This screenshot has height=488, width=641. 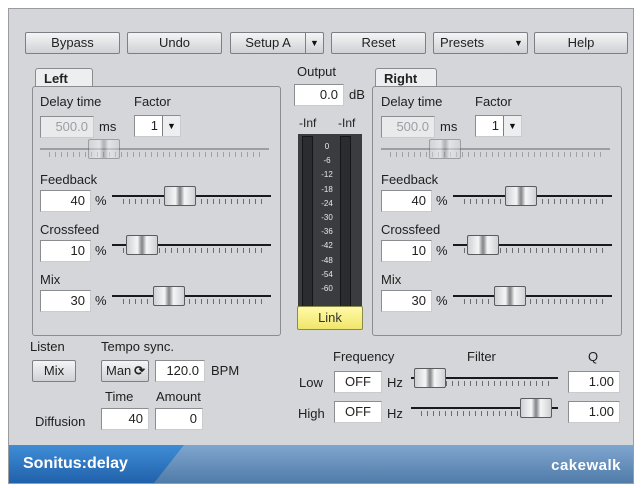 I want to click on right-mix-label: Mix, so click(x=391, y=279).